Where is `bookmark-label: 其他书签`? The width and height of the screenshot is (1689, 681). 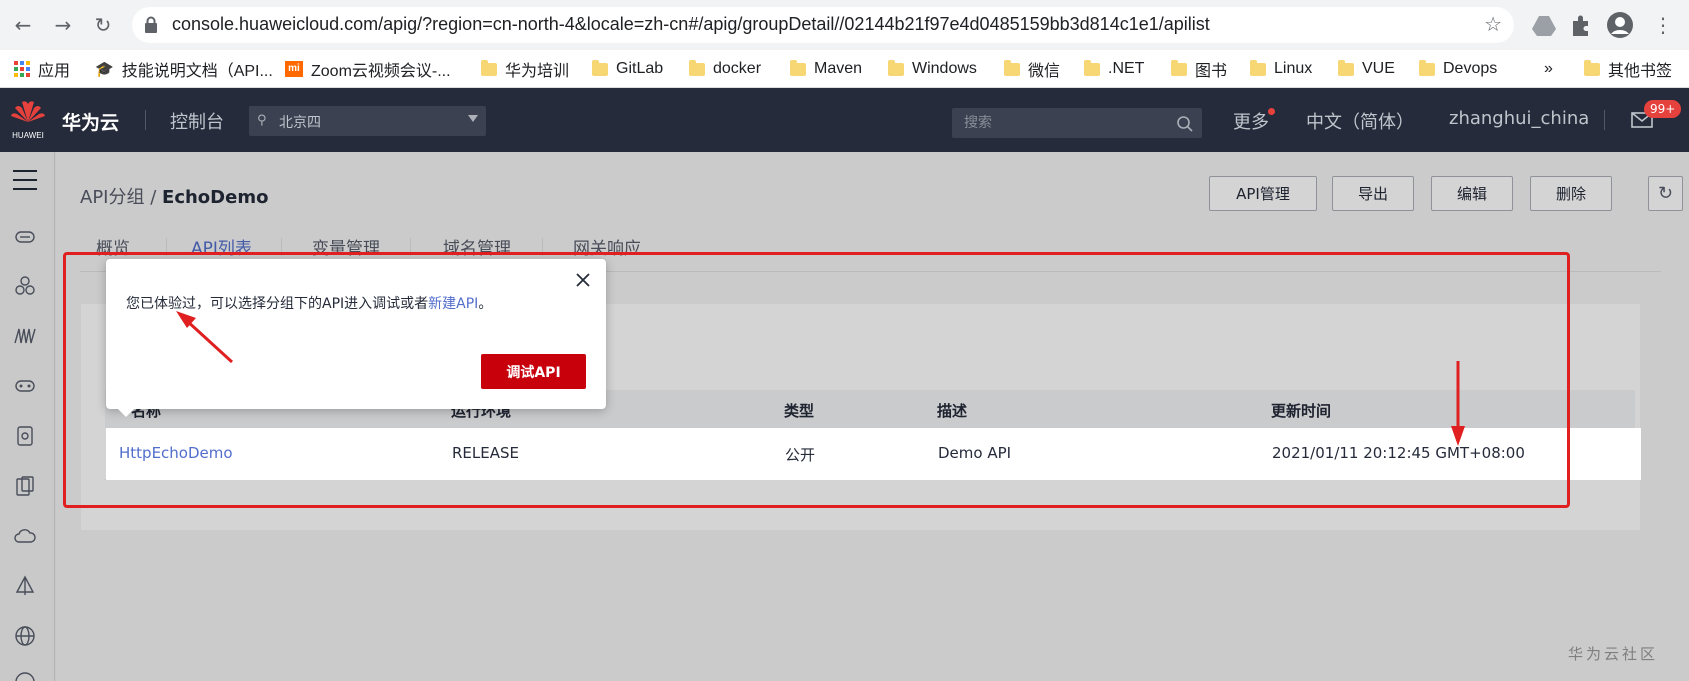
bookmark-label: 其他书签 is located at coordinates (1640, 71).